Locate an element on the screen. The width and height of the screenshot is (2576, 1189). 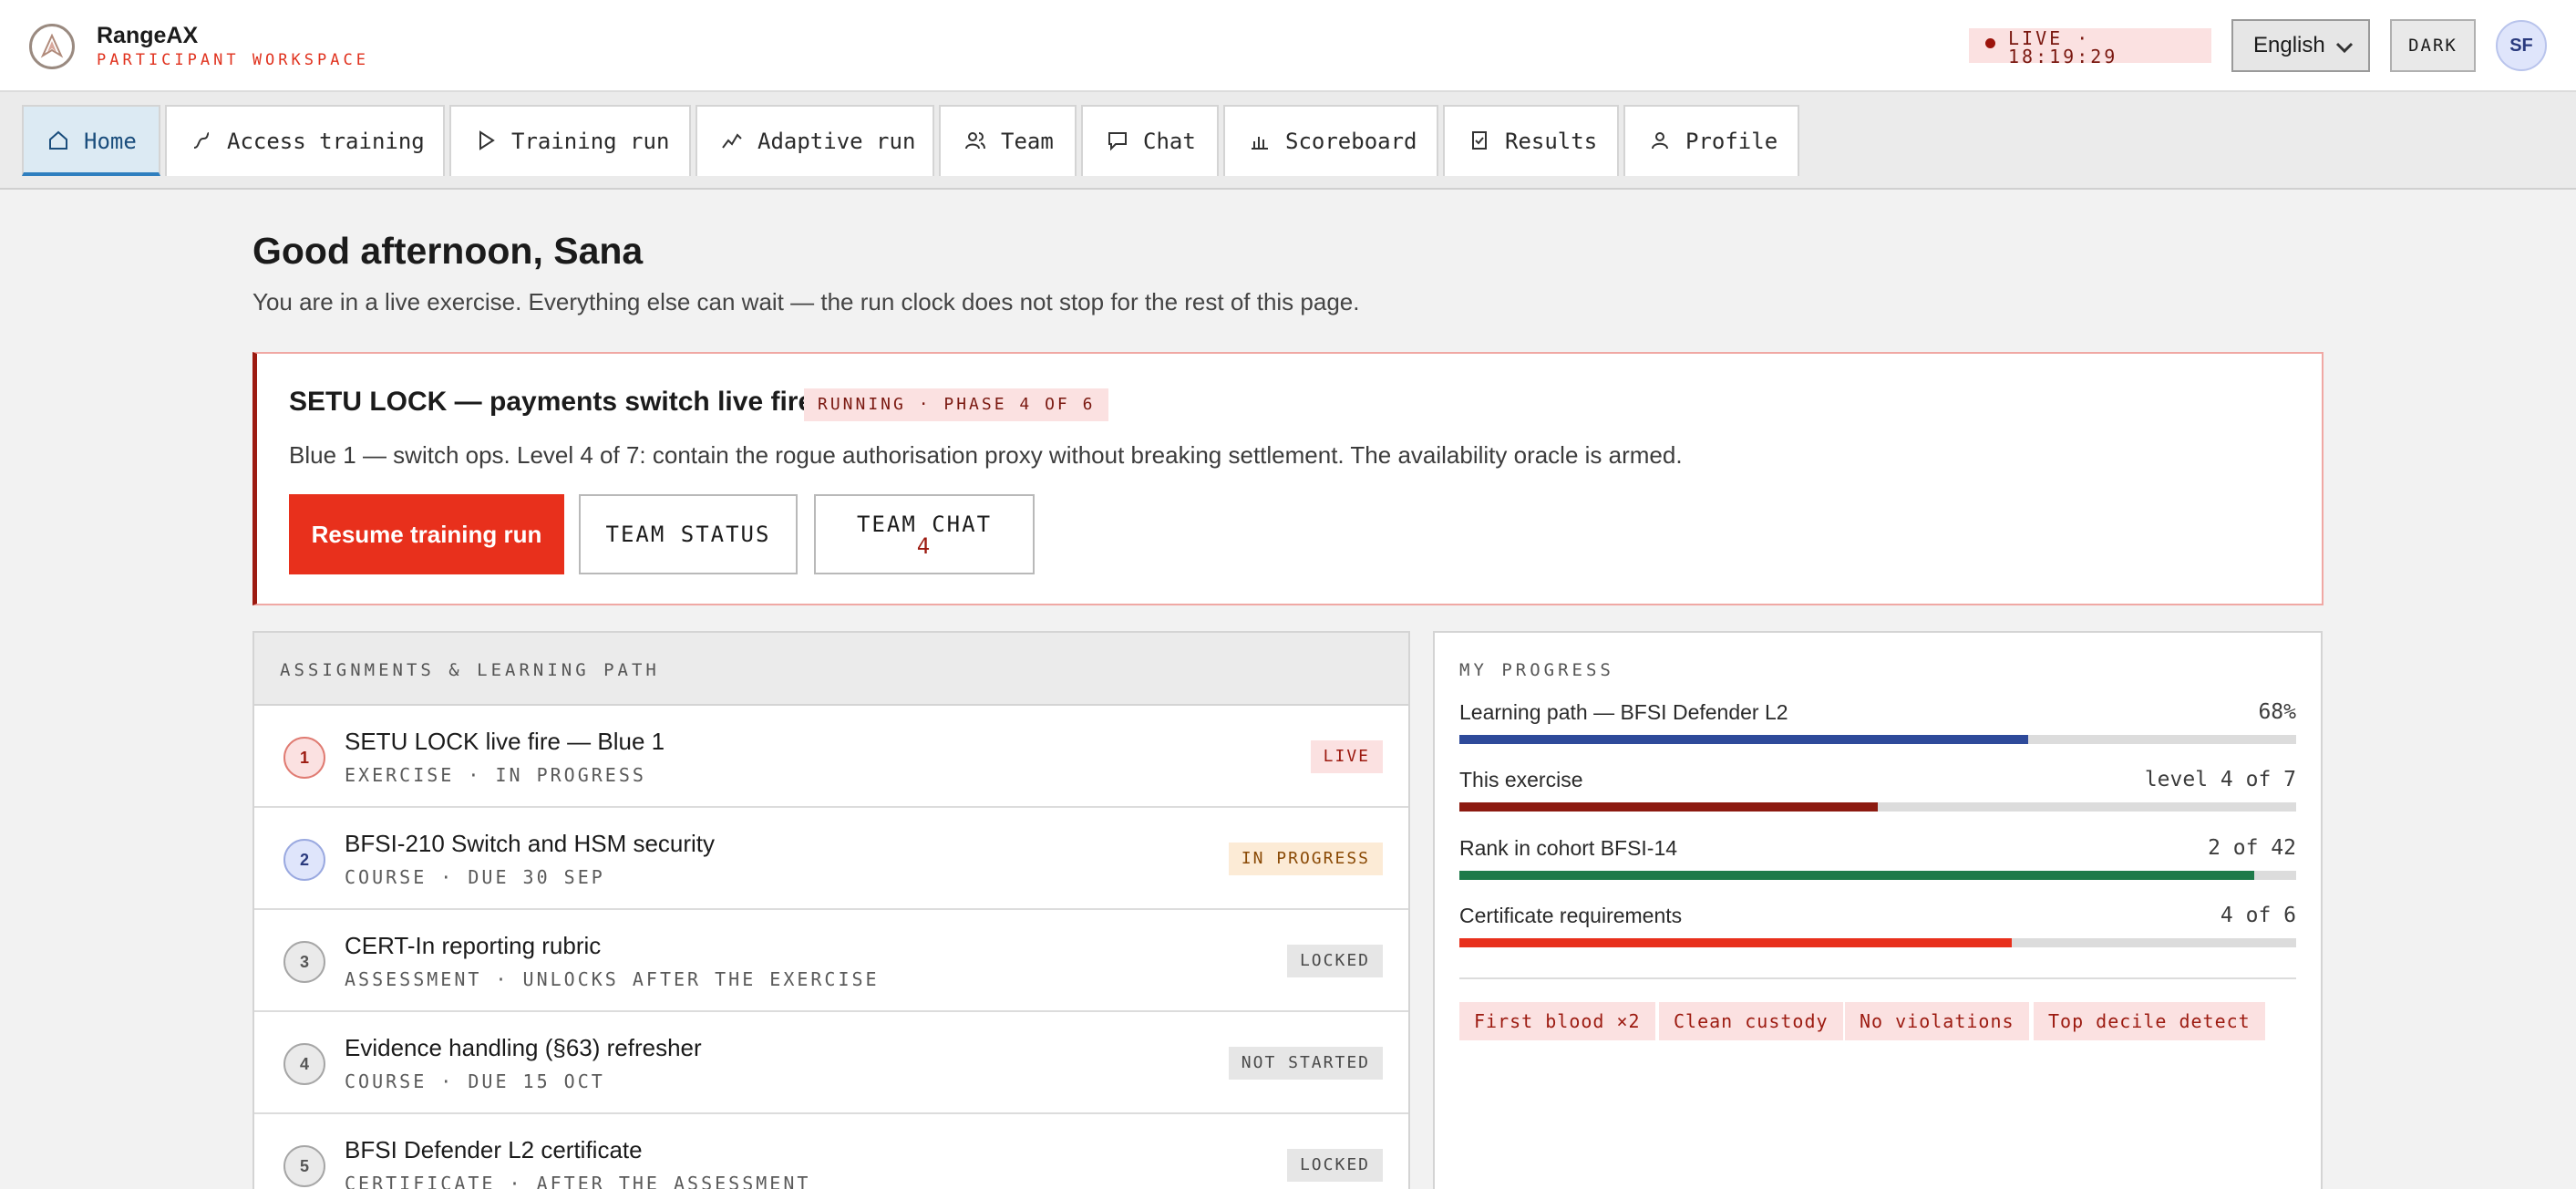
tab-scoreboard: Scoreboard is located at coordinates (1330, 141).